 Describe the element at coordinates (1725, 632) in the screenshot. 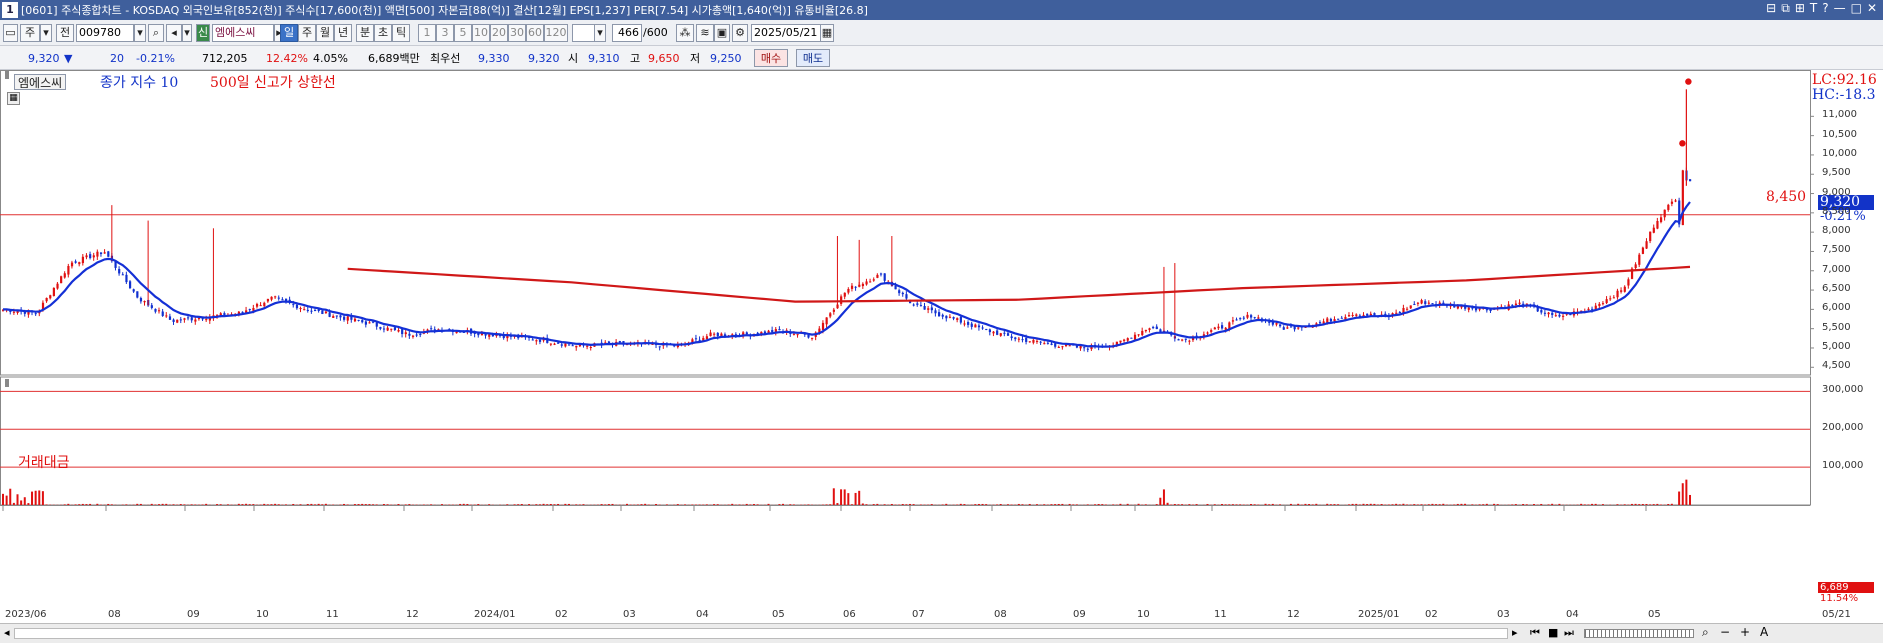

I see `zoom-out-icon: −` at that location.